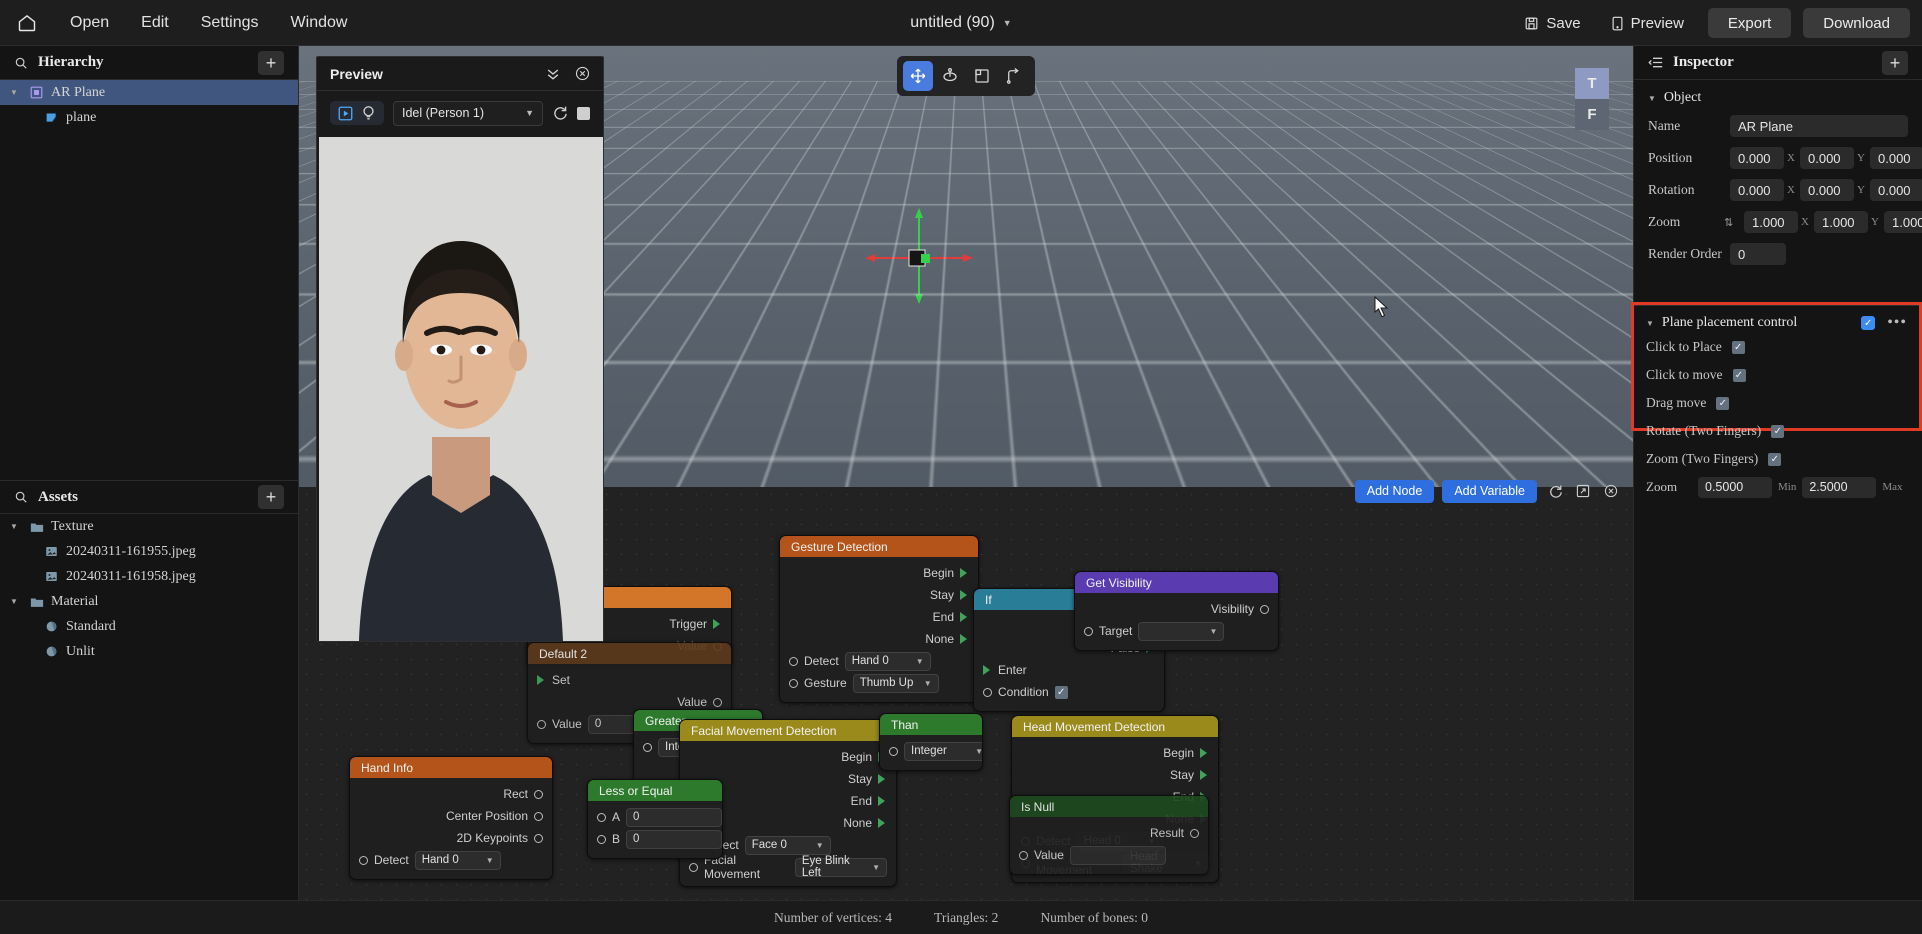 Image resolution: width=1922 pixels, height=934 pixels. Describe the element at coordinates (1778, 95) in the screenshot. I see `object-section-header: ▼ Object` at that location.